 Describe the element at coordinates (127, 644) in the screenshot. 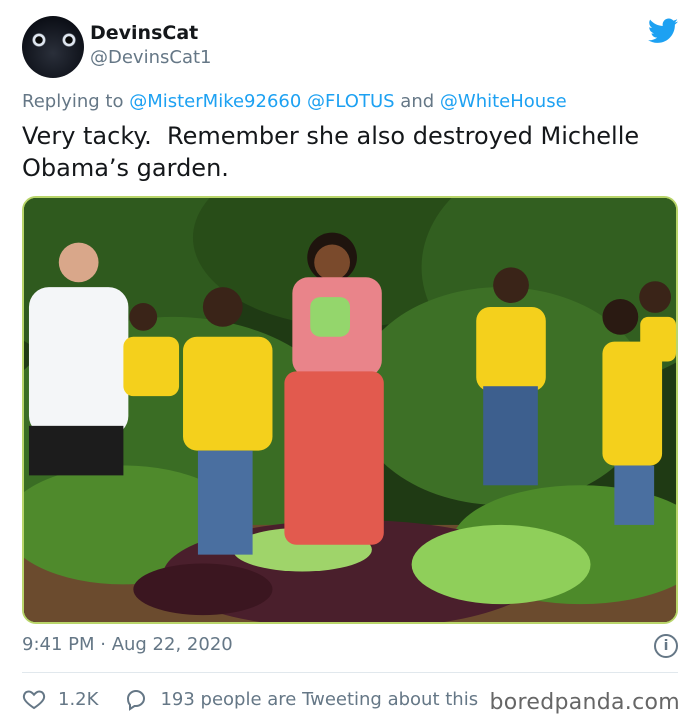

I see `tweet-timestamp: 9:41 PM · Aug 22, 2020` at that location.